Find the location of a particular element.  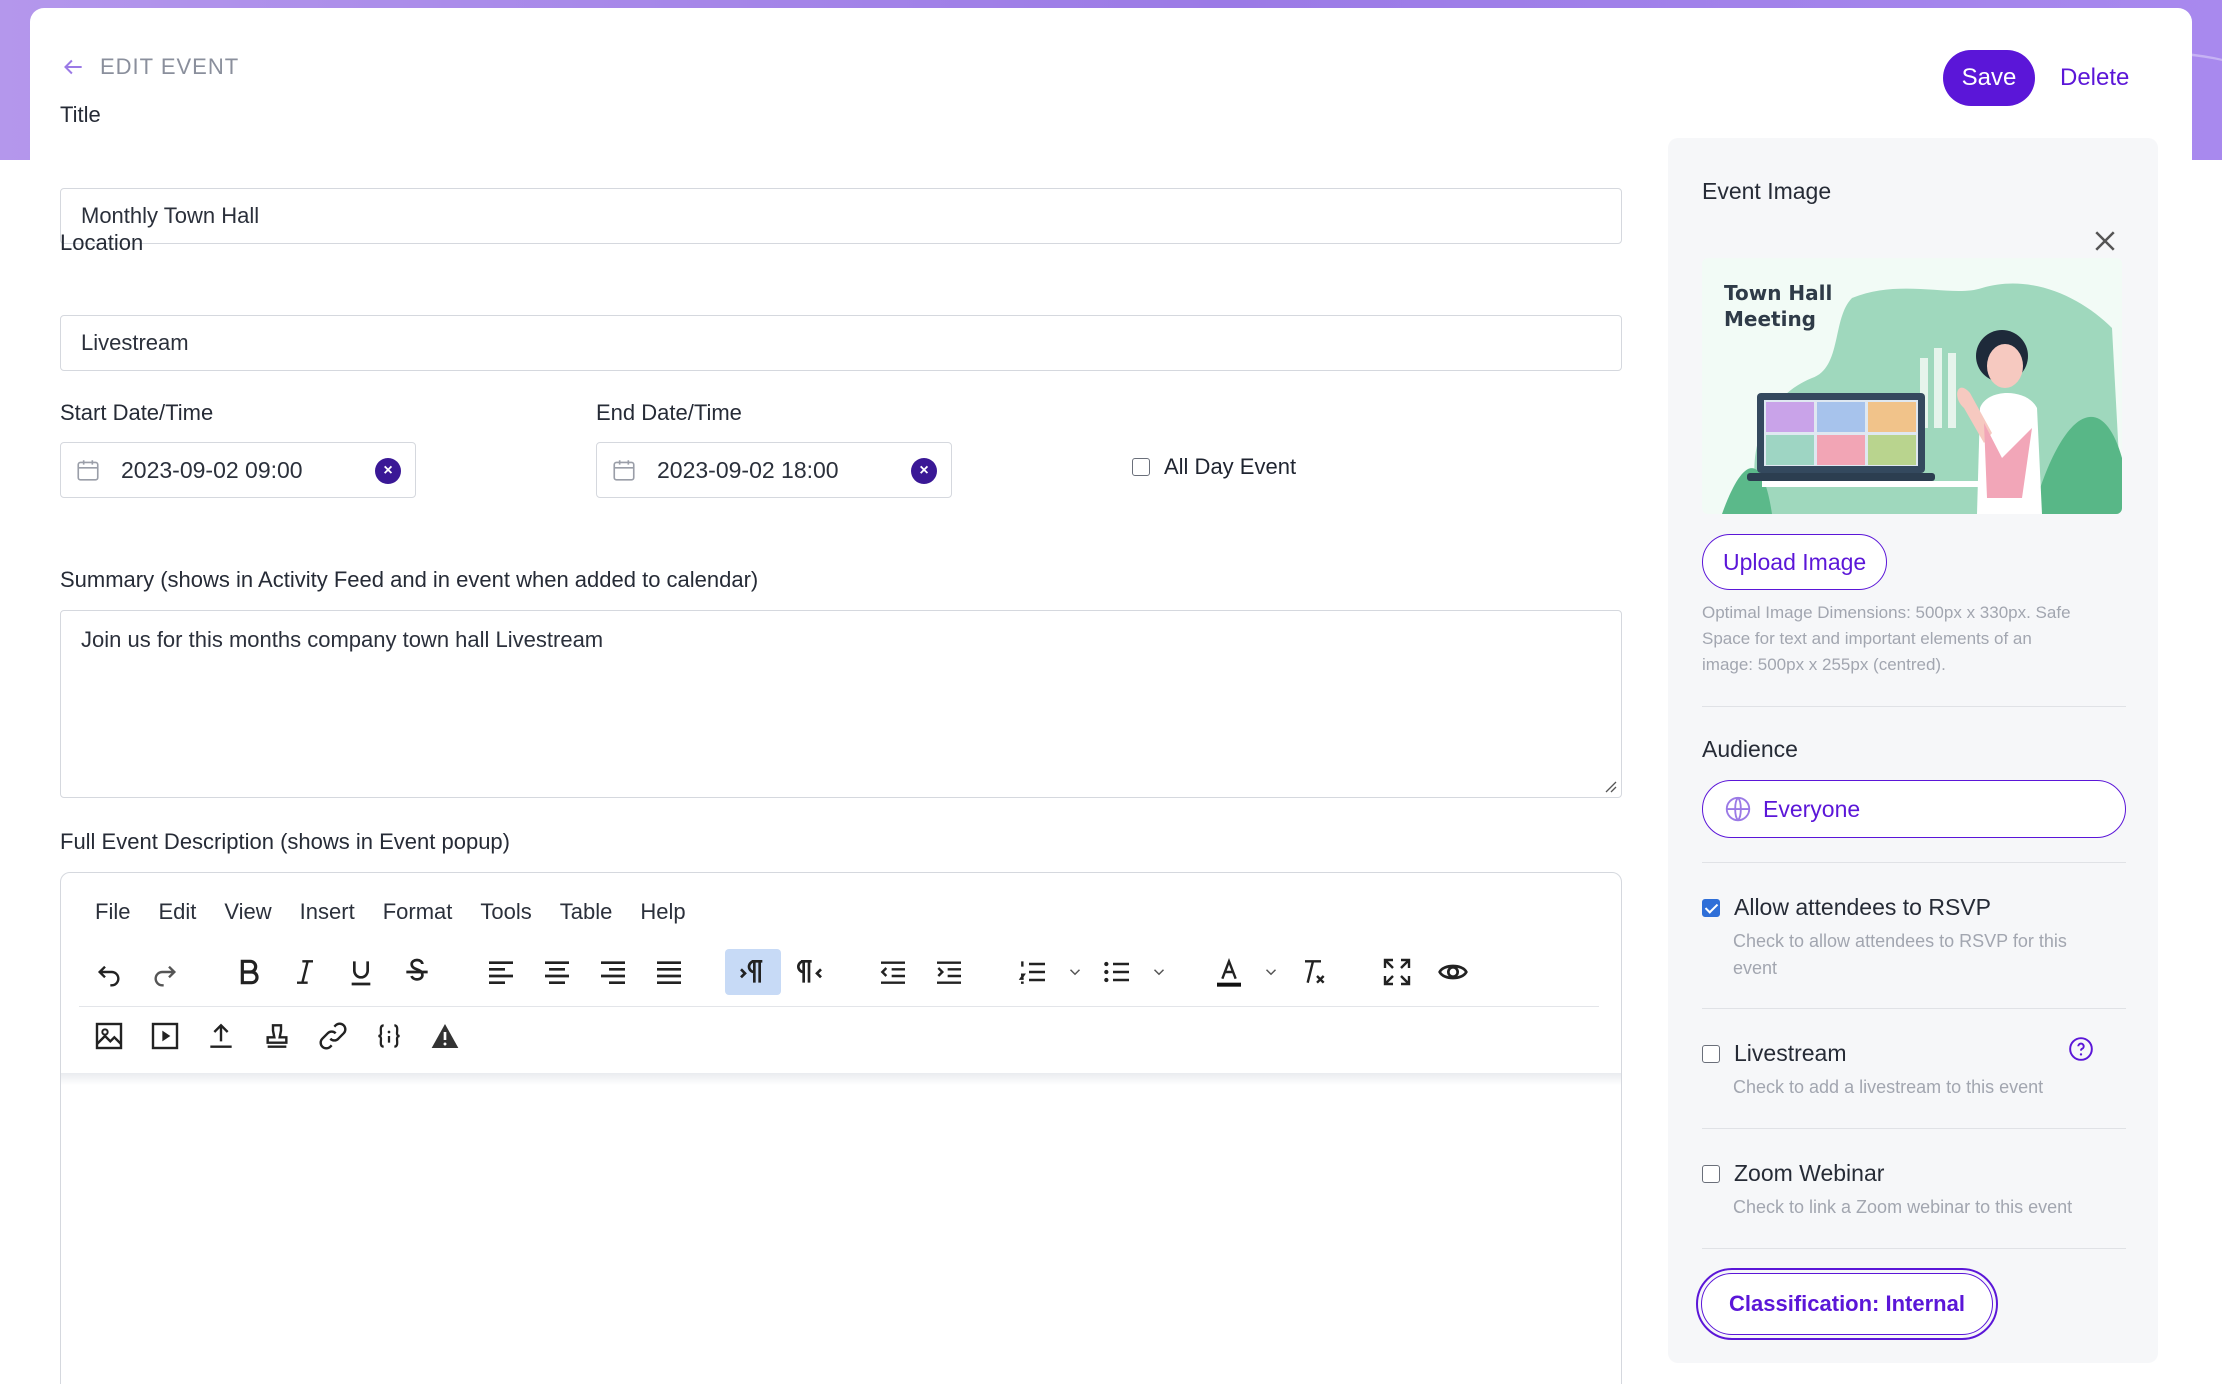

insert-link-button is located at coordinates (333, 1036).